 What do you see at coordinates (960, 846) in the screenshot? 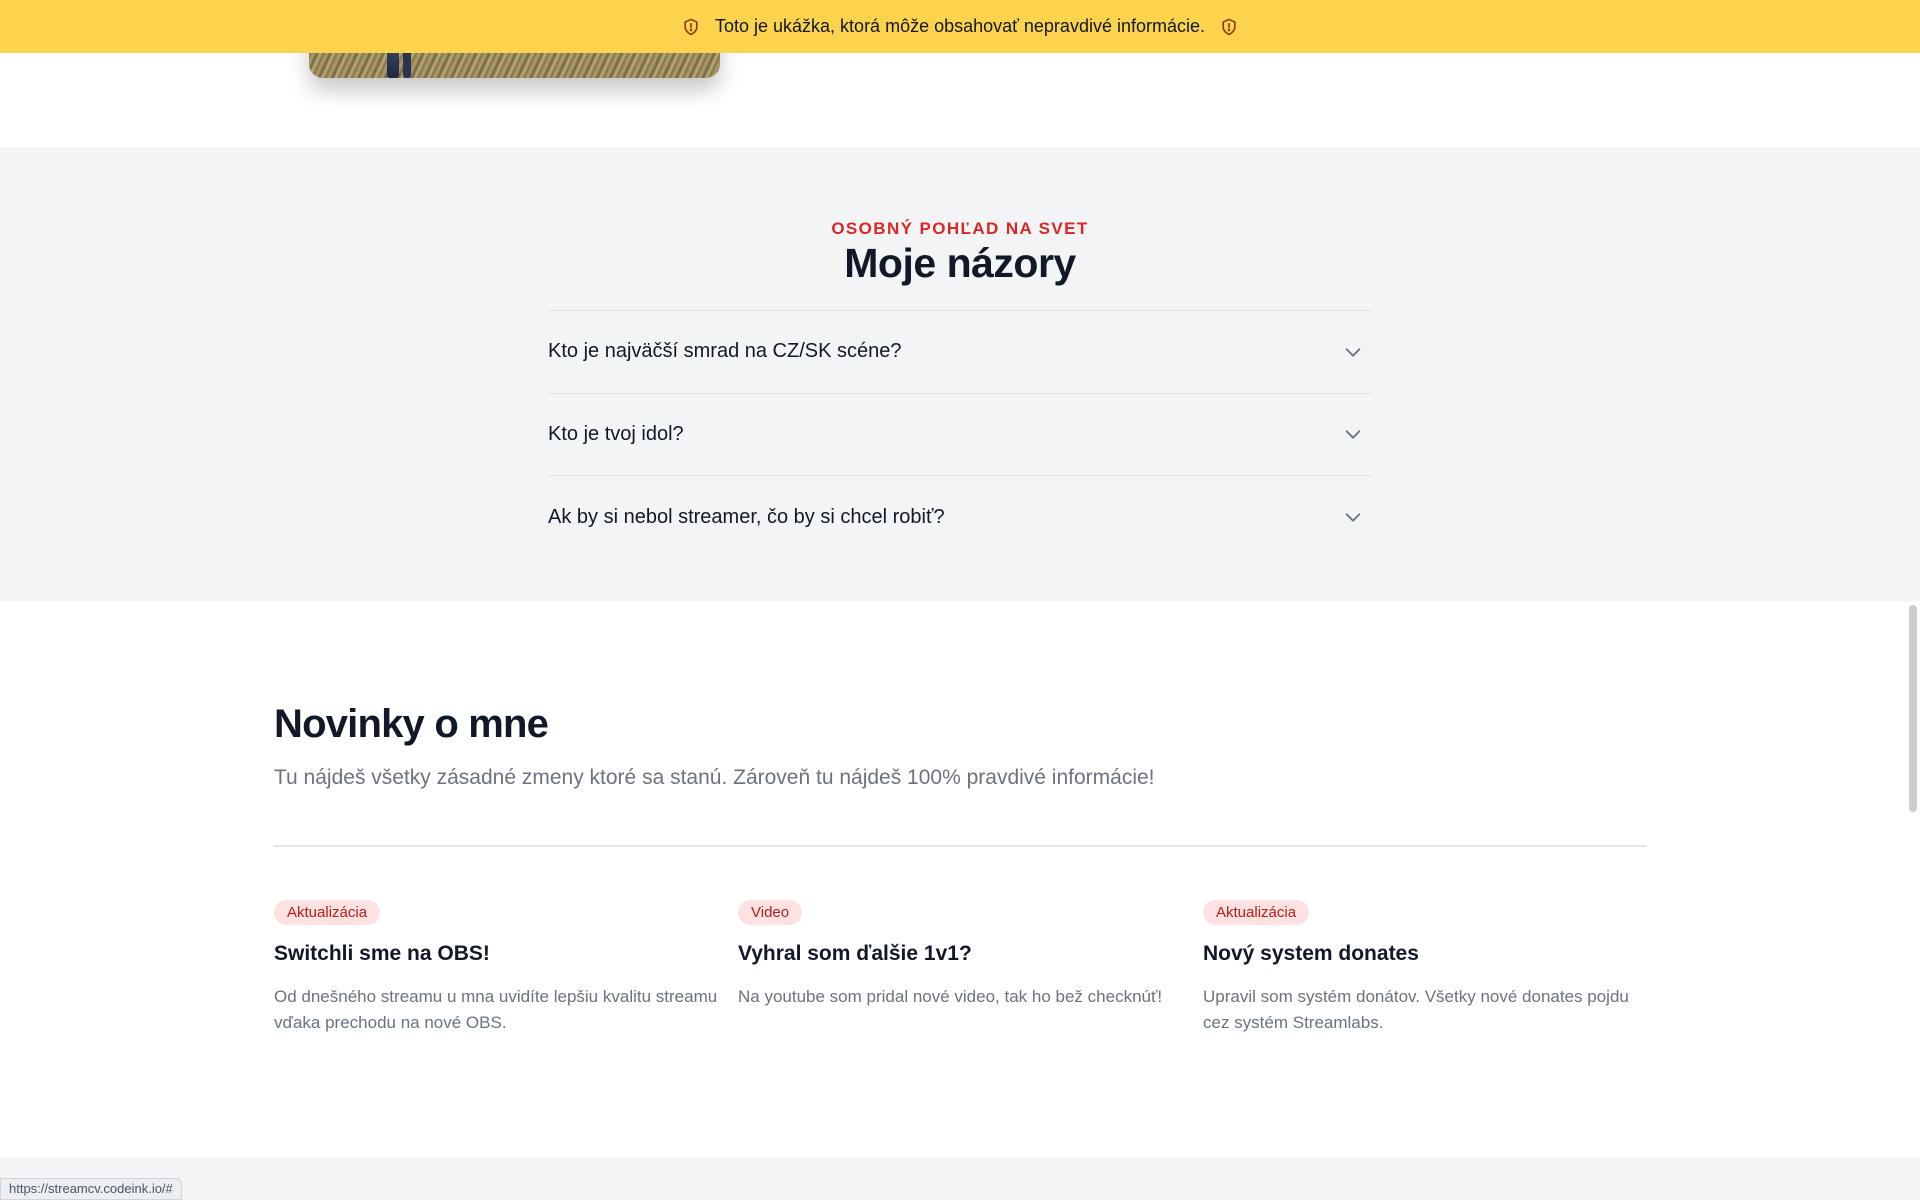
I see `divider` at bounding box center [960, 846].